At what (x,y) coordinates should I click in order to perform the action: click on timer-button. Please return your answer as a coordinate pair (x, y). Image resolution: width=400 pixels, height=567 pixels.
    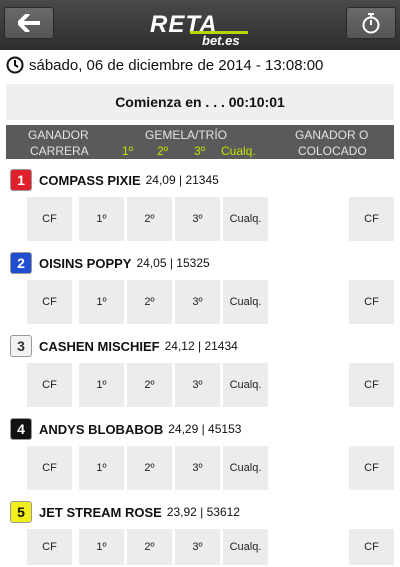
    Looking at the image, I should click on (371, 23).